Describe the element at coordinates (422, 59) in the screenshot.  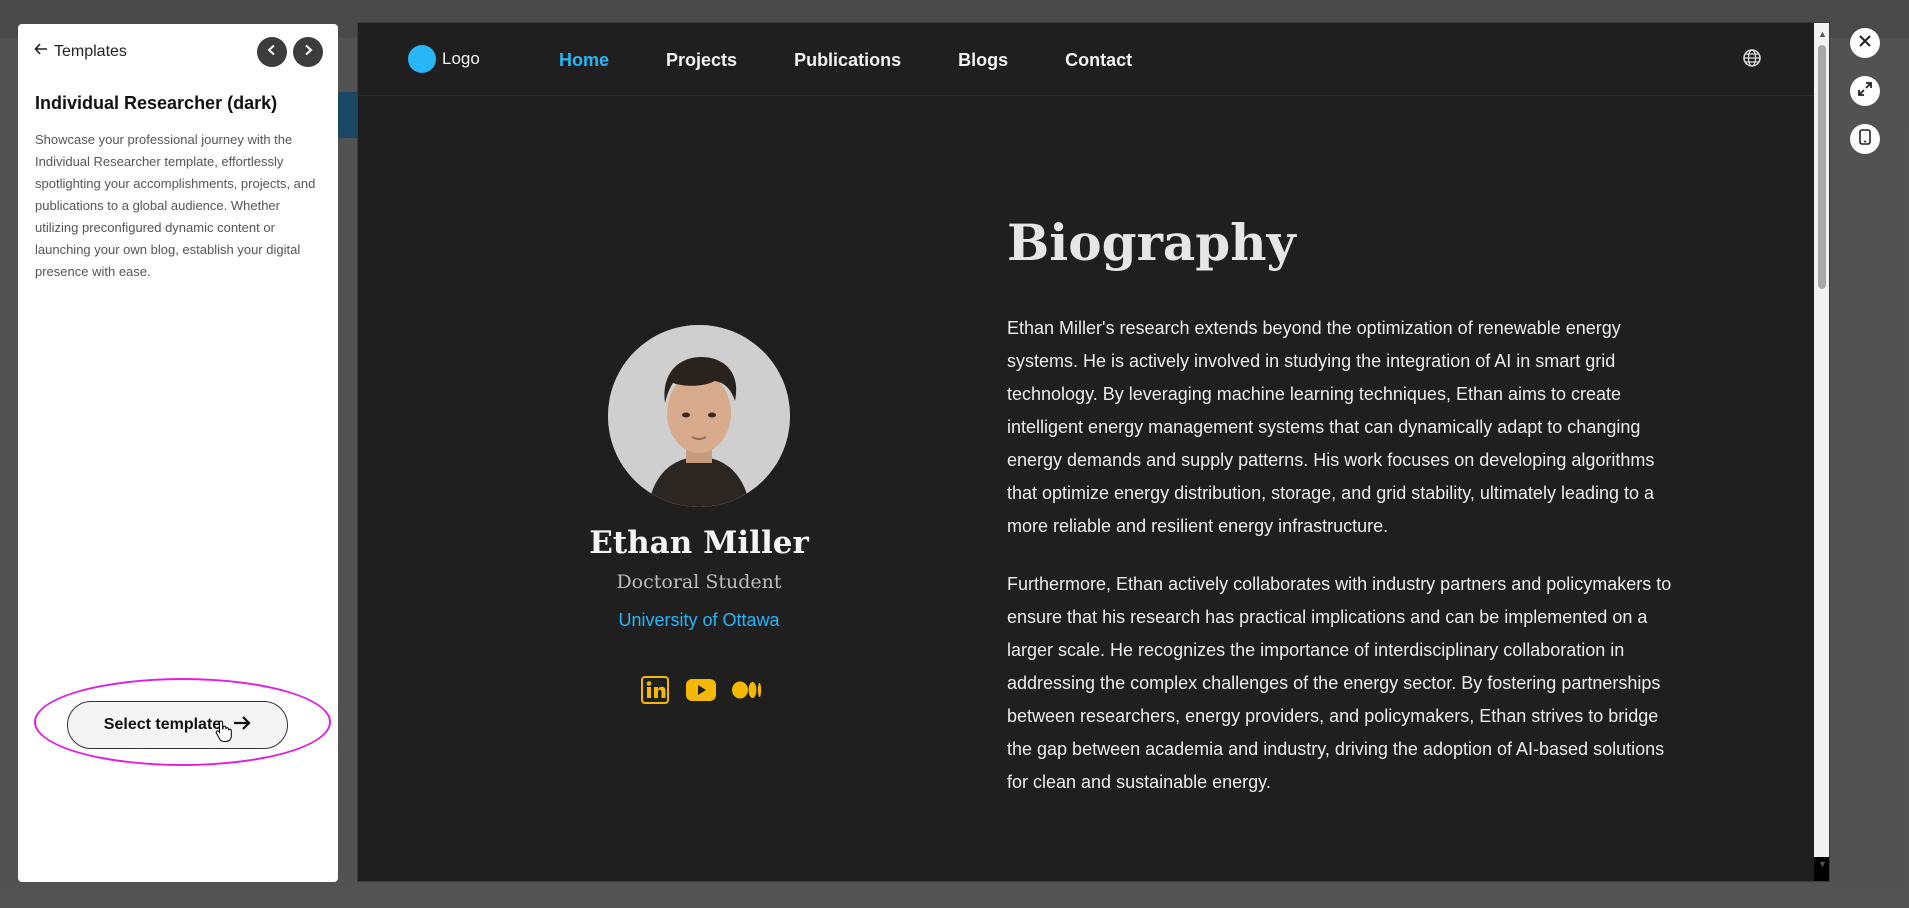
I see `logo-mark` at that location.